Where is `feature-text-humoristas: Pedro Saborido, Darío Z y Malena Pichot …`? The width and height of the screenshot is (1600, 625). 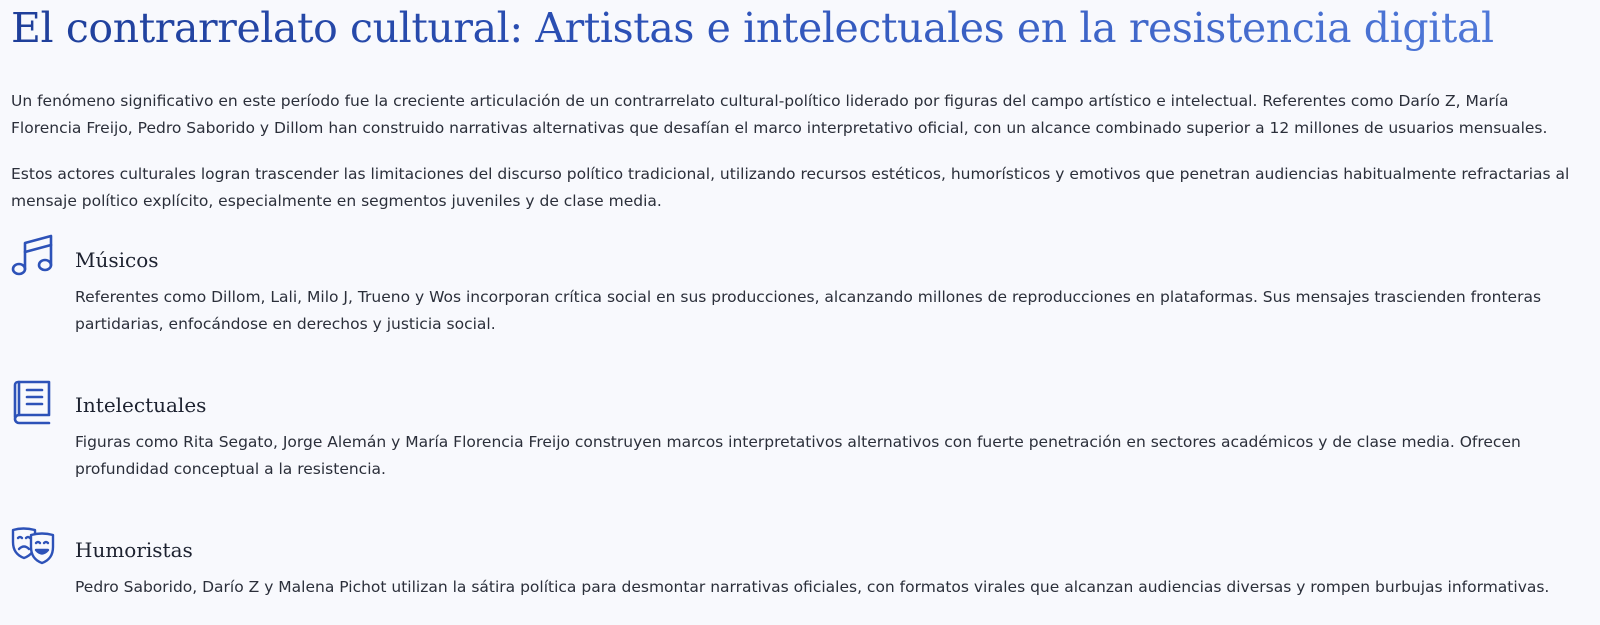
feature-text-humoristas: Pedro Saborido, Darío Z y Malena Pichot … is located at coordinates (812, 587).